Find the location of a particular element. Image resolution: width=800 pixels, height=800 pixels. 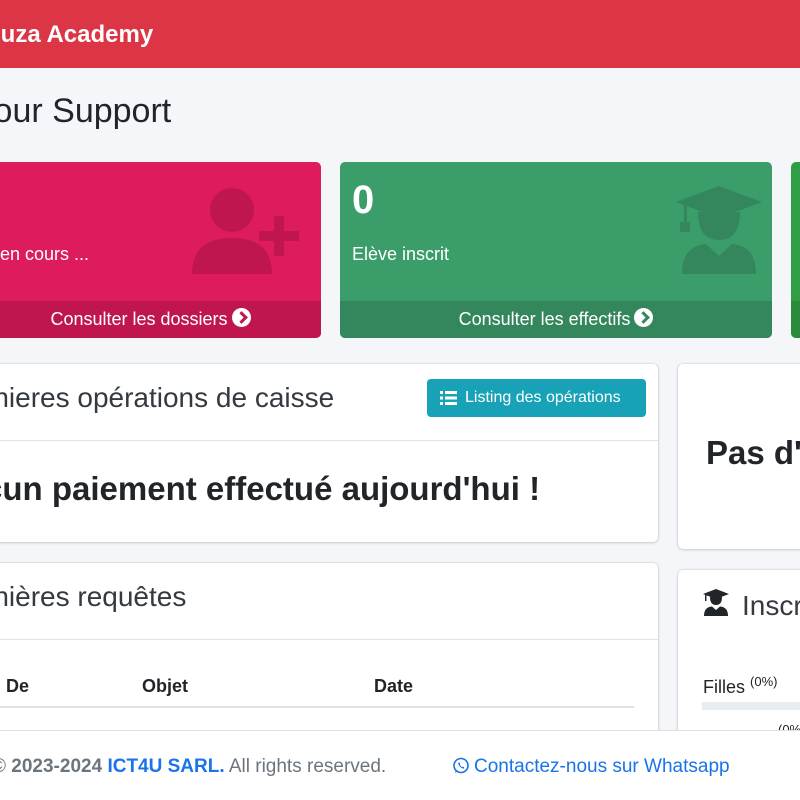

filles-progress-bar is located at coordinates (751, 706).